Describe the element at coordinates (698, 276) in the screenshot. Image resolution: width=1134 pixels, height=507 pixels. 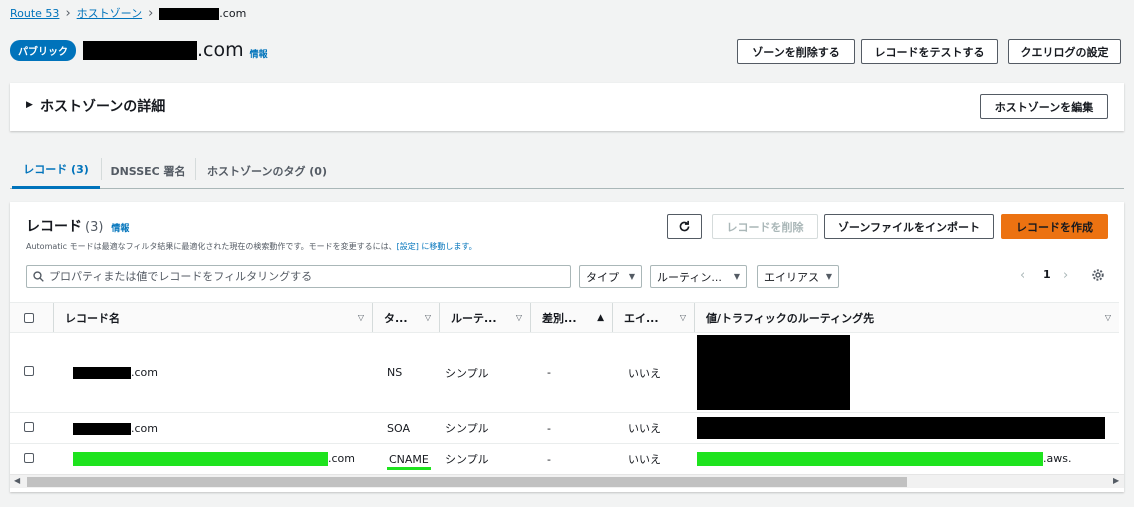
I see `routing-filter-select: ルーティン... ▼` at that location.